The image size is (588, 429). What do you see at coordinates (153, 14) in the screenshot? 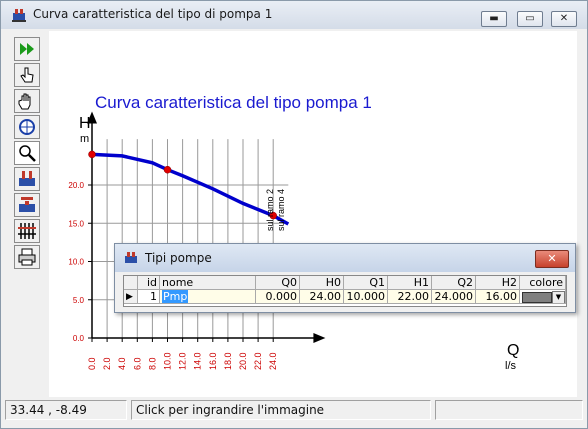
I see `window-title: Curva caratteristica del tipo di pompa 1` at bounding box center [153, 14].